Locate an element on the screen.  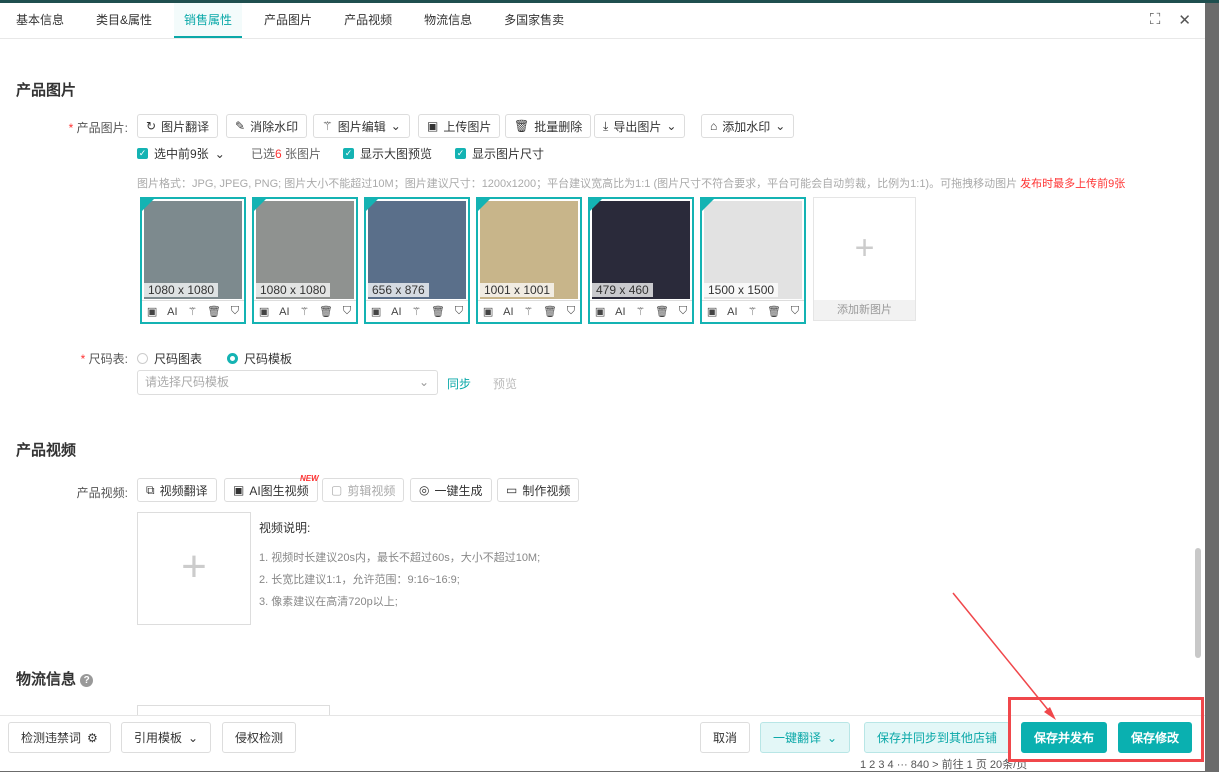
preview-link: 预览 is located at coordinates (505, 383).